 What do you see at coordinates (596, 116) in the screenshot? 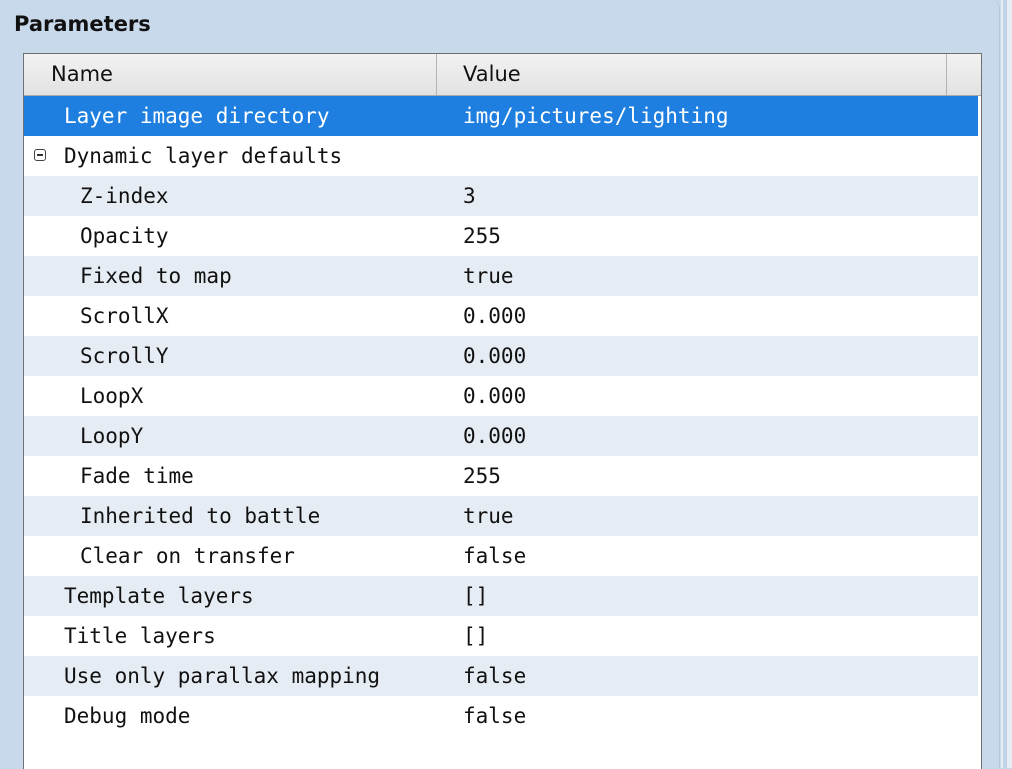
I see `row-value: img/pictures/lighting` at bounding box center [596, 116].